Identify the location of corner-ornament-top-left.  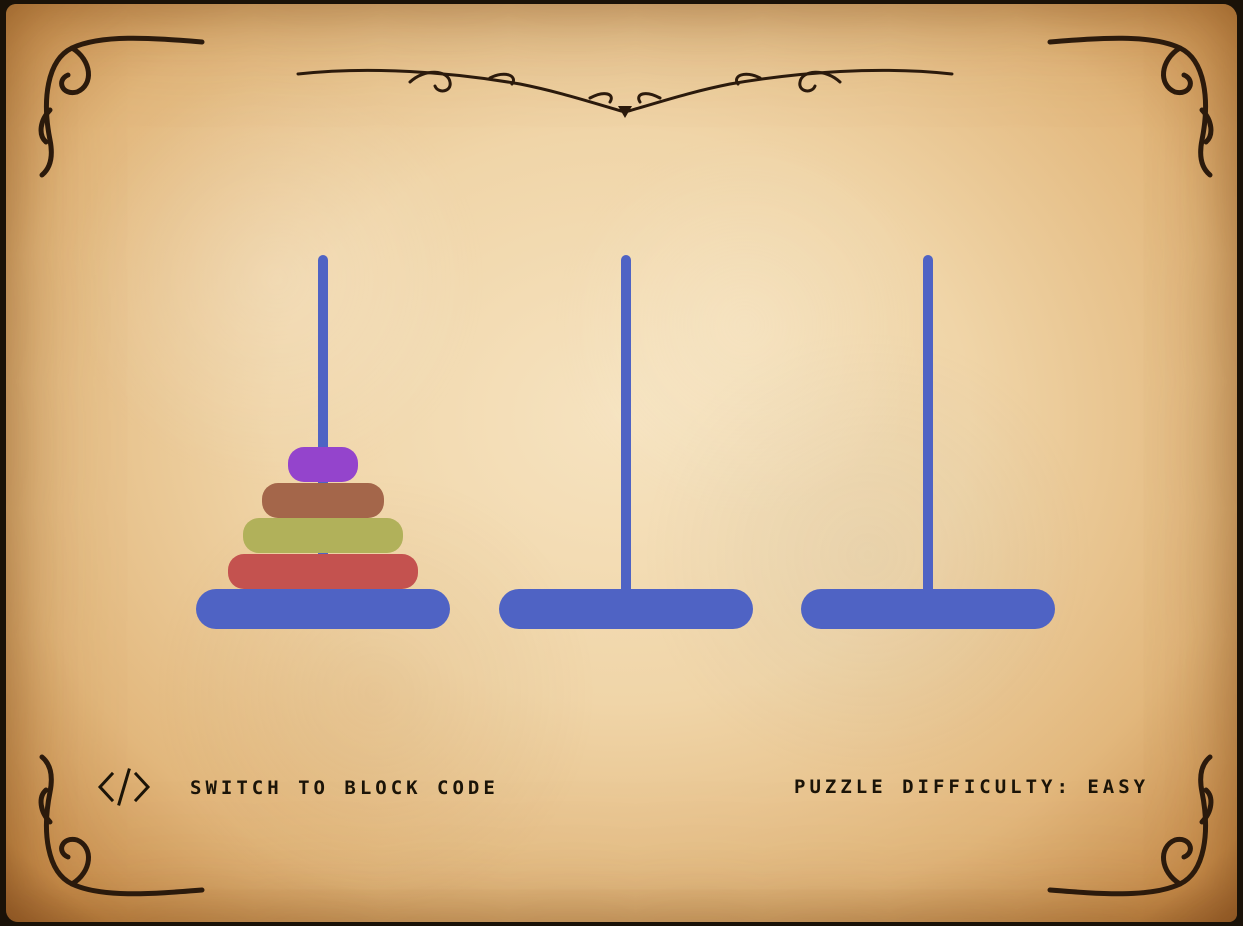
(121, 106).